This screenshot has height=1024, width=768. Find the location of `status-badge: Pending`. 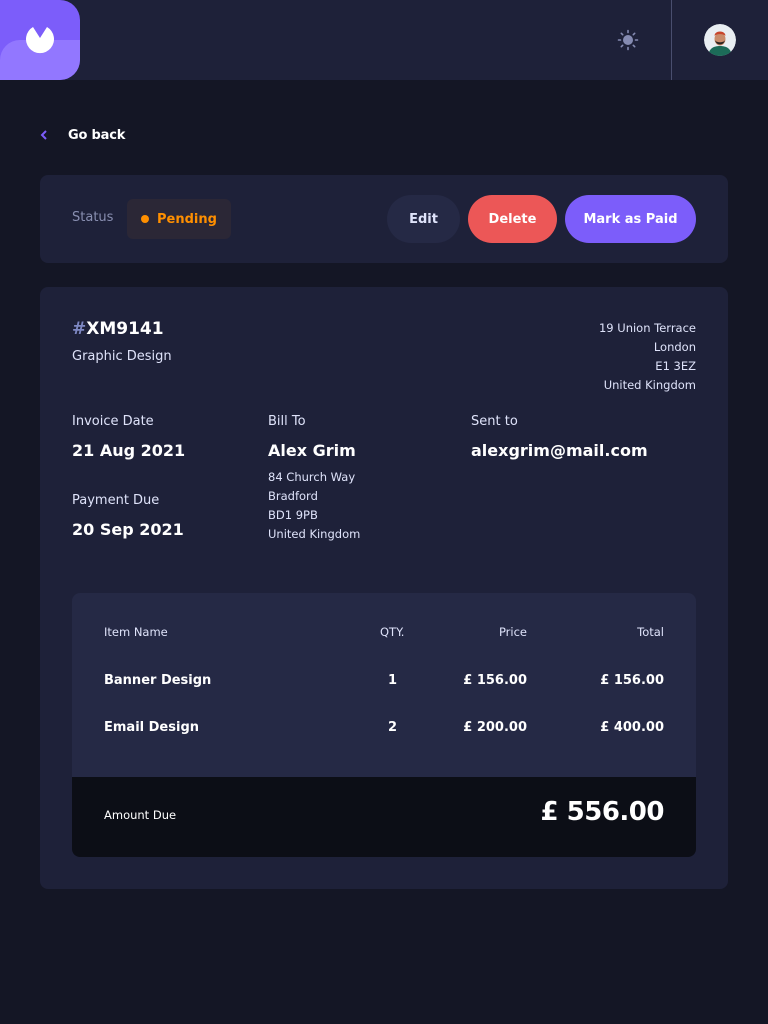

status-badge: Pending is located at coordinates (179, 219).